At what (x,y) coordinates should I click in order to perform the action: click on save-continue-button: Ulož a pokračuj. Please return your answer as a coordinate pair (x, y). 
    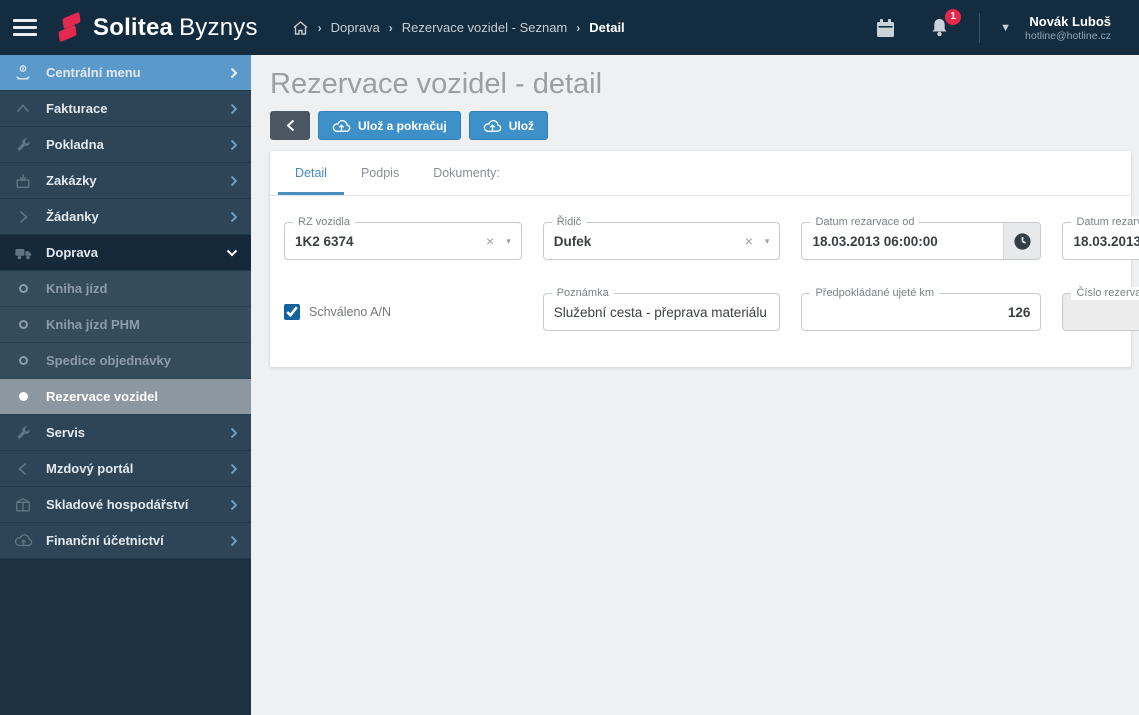
    Looking at the image, I should click on (389, 125).